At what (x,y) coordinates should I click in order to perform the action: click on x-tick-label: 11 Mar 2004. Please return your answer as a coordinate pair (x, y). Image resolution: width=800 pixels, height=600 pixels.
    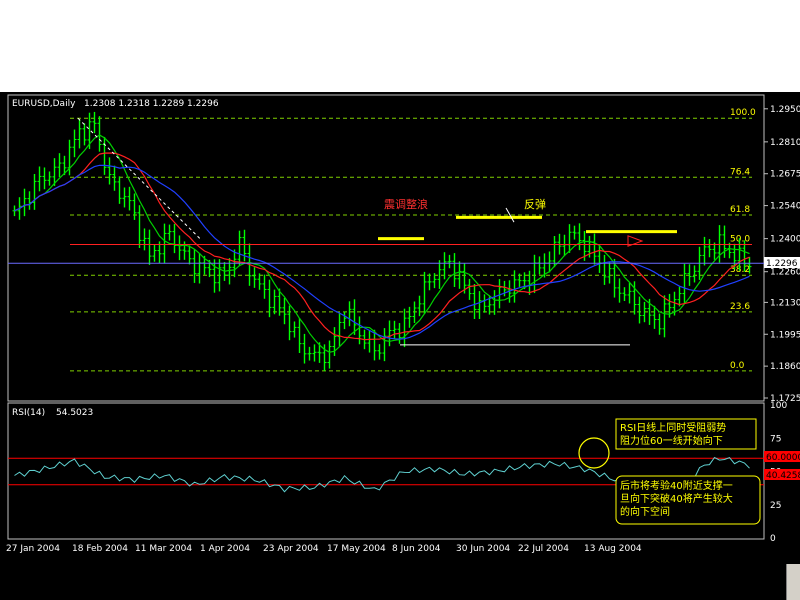
    Looking at the image, I should click on (163, 549).